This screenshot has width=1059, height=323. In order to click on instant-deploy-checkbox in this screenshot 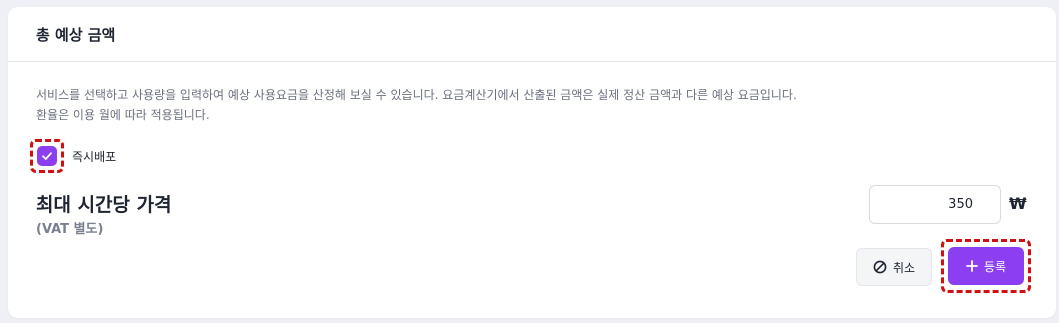, I will do `click(47, 156)`.